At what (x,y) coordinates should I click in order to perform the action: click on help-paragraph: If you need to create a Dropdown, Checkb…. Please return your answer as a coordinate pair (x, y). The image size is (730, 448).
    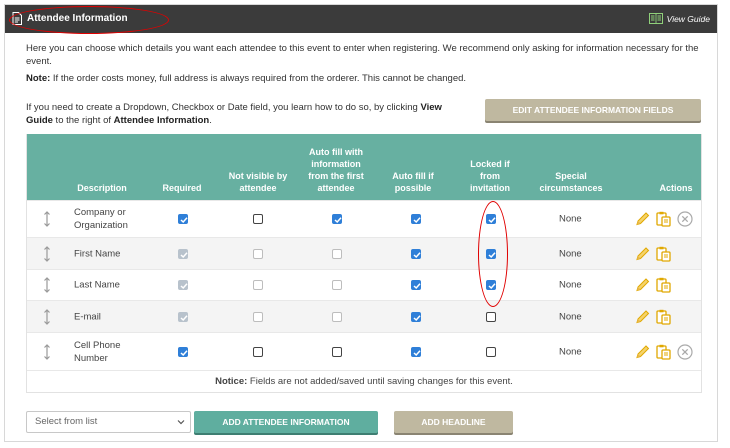
    Looking at the image, I should click on (248, 114).